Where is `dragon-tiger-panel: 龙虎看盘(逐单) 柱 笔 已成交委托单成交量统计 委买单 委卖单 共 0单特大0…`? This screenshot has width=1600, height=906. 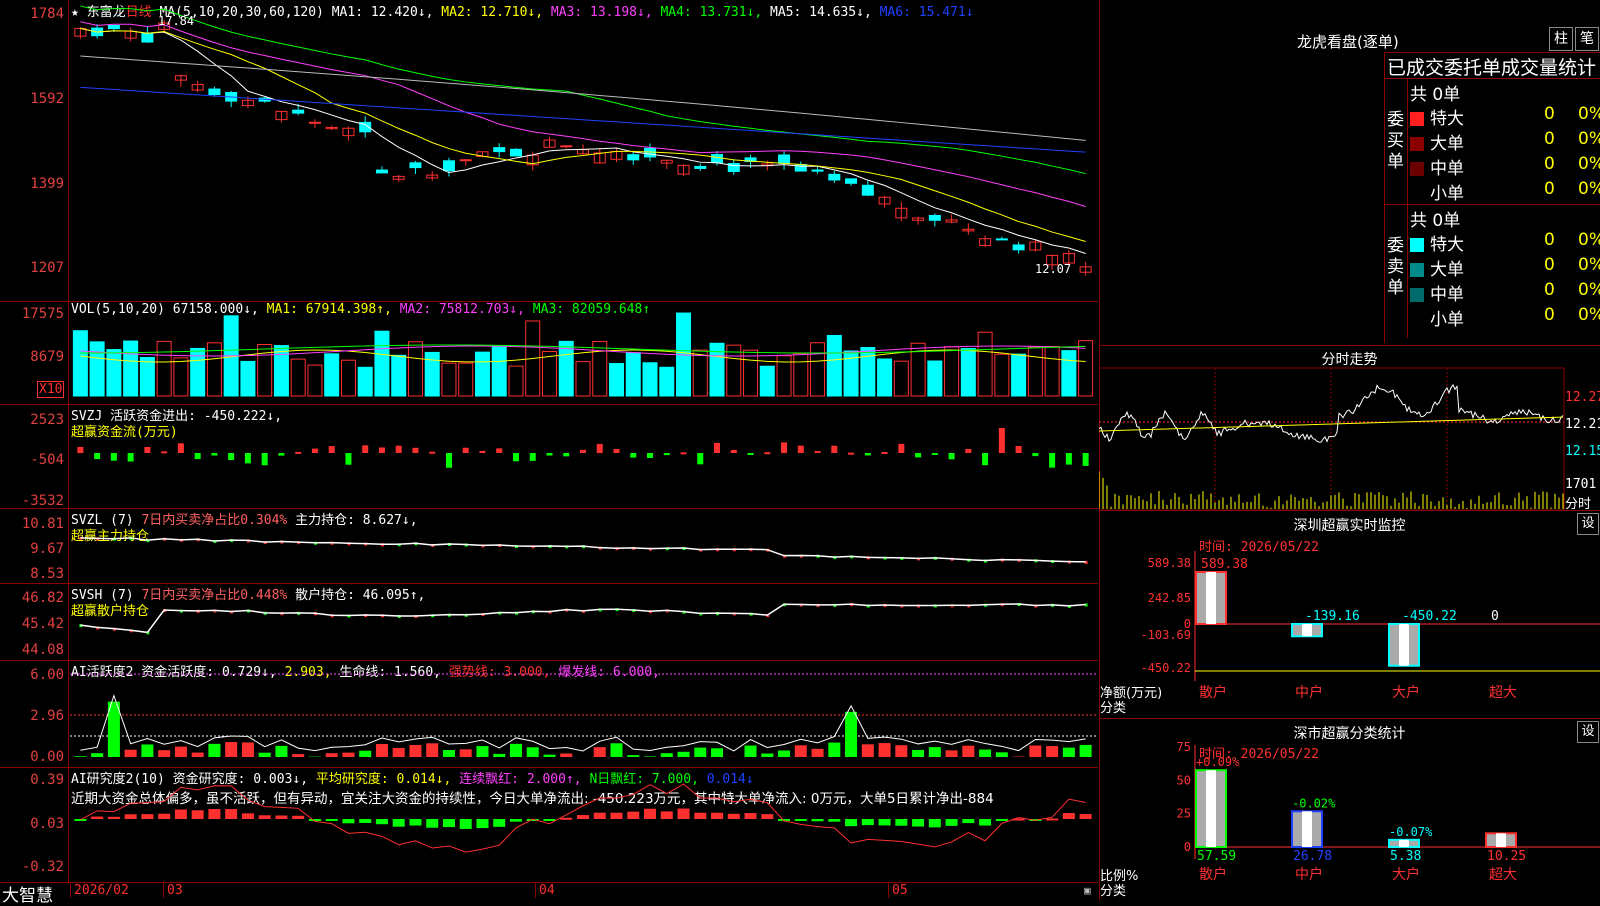
dragon-tiger-panel: 龙虎看盘(逐单) 柱 笔 已成交委托单成交量统计 委买单 委卖单 共 0单特大0… is located at coordinates (1349, 172).